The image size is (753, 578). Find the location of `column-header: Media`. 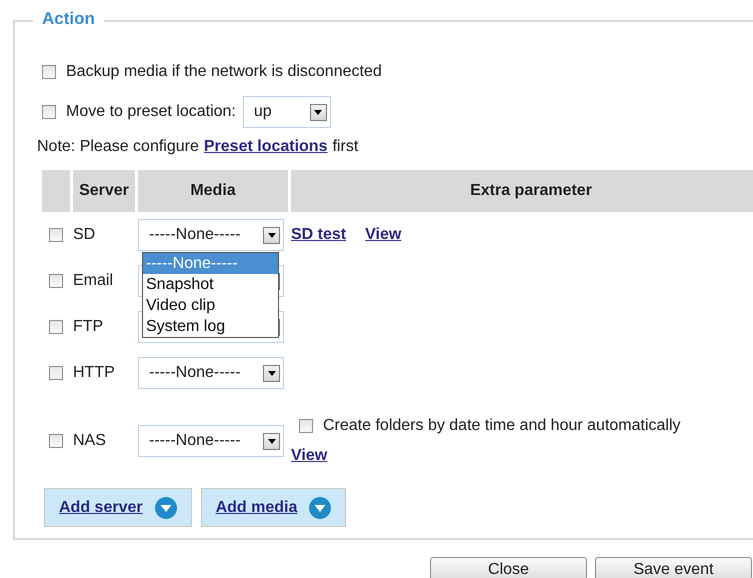

column-header: Media is located at coordinates (213, 191).